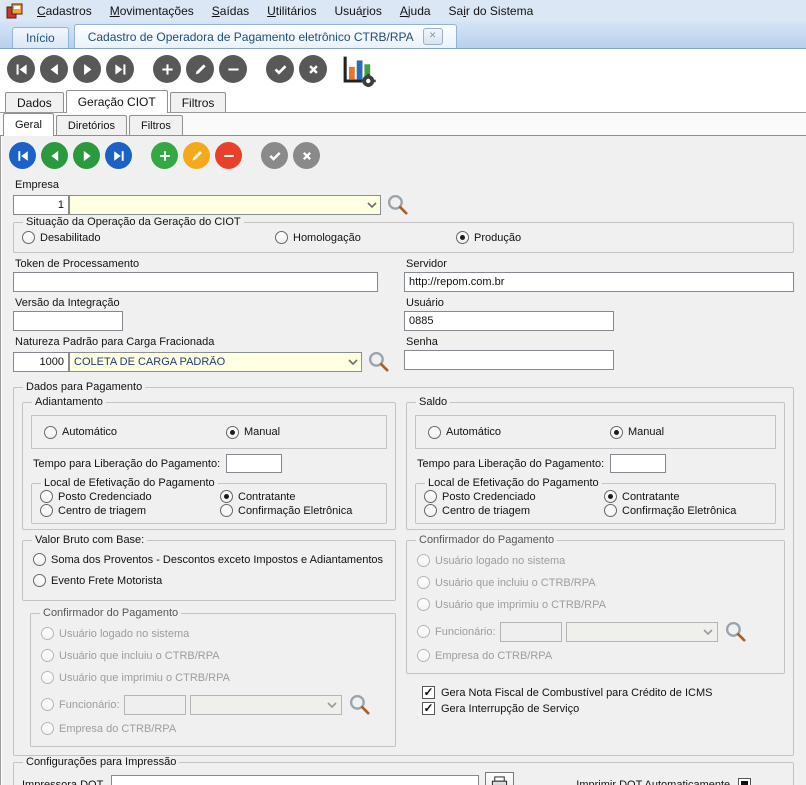 This screenshot has width=806, height=785. What do you see at coordinates (86, 155) in the screenshot?
I see `next-record-button-inner` at bounding box center [86, 155].